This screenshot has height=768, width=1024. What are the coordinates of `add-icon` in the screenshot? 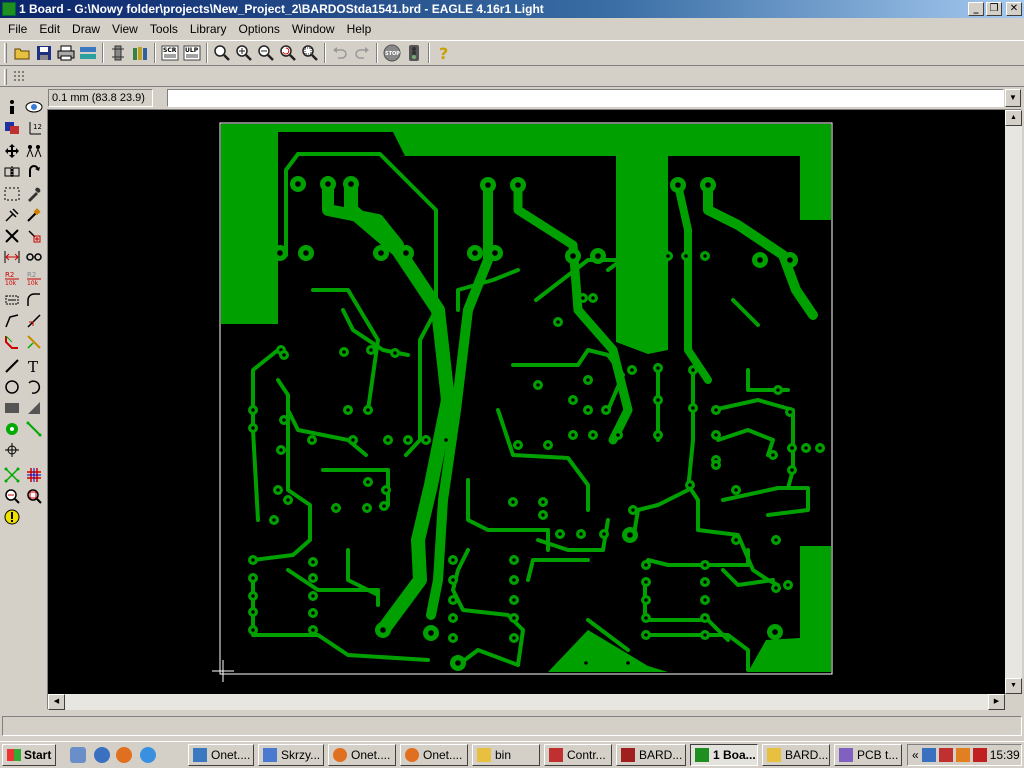 It's located at (34, 236).